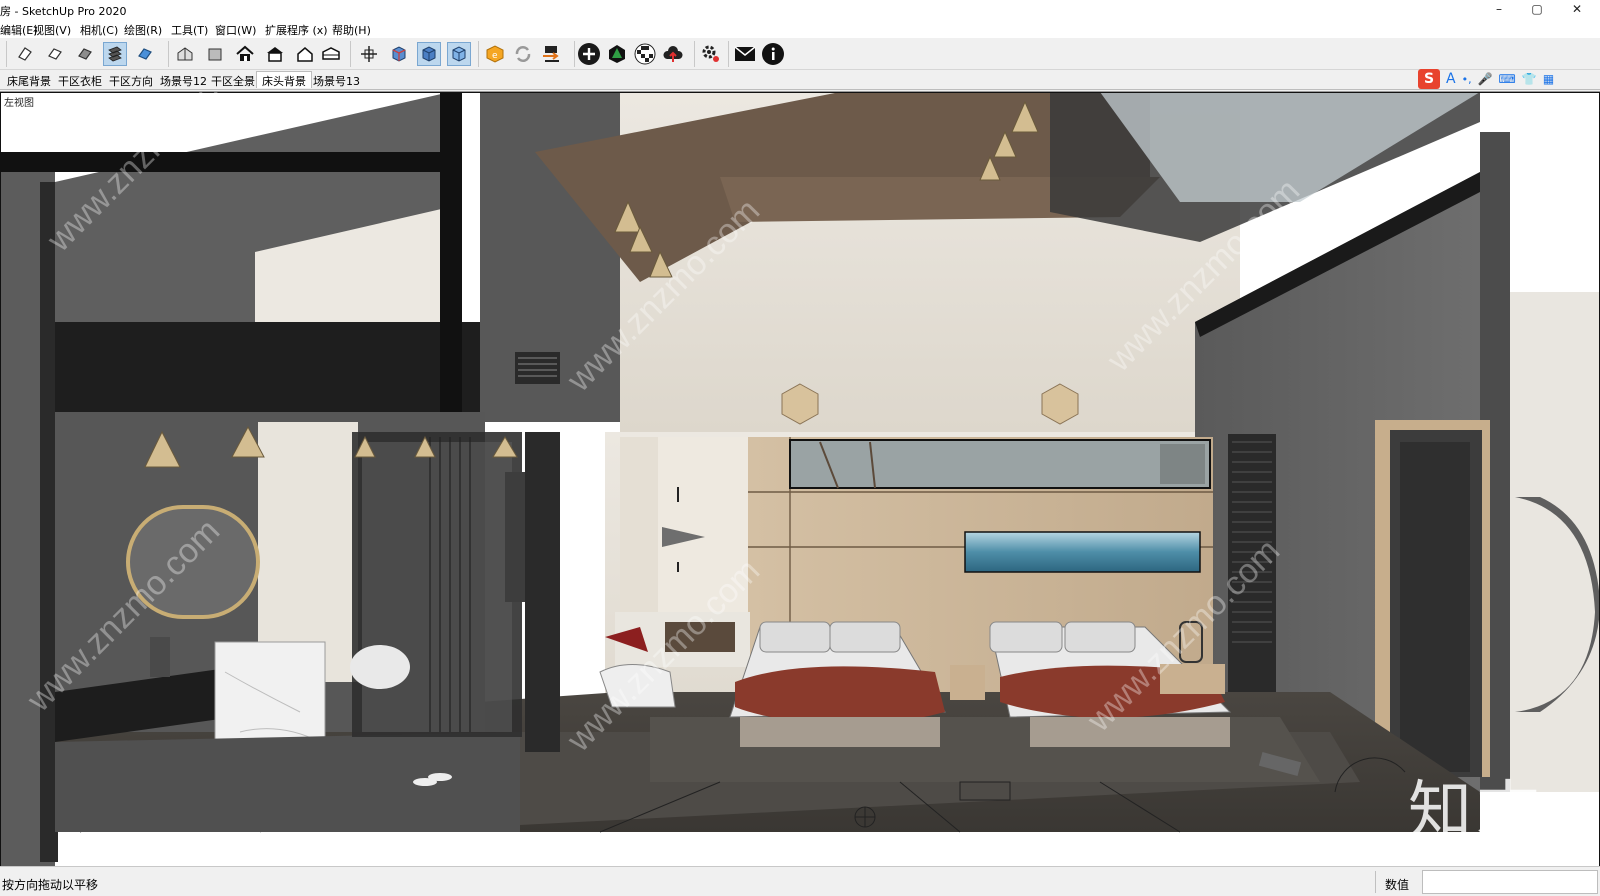 The image size is (1600, 896). I want to click on title-bar: 房 - SketchUp Pro 2020 – ▢ ✕, so click(800, 10).